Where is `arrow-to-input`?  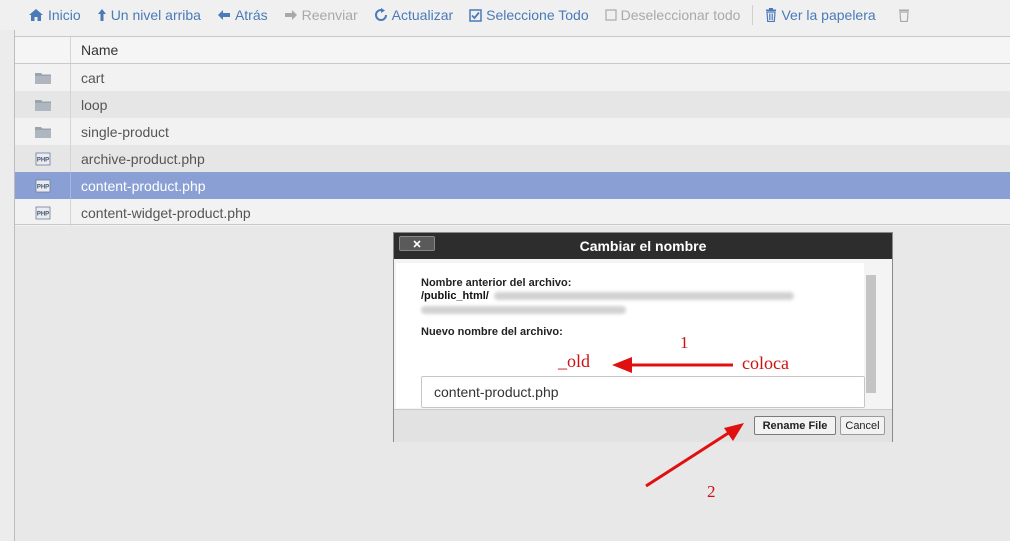
arrow-to-input is located at coordinates (672, 365).